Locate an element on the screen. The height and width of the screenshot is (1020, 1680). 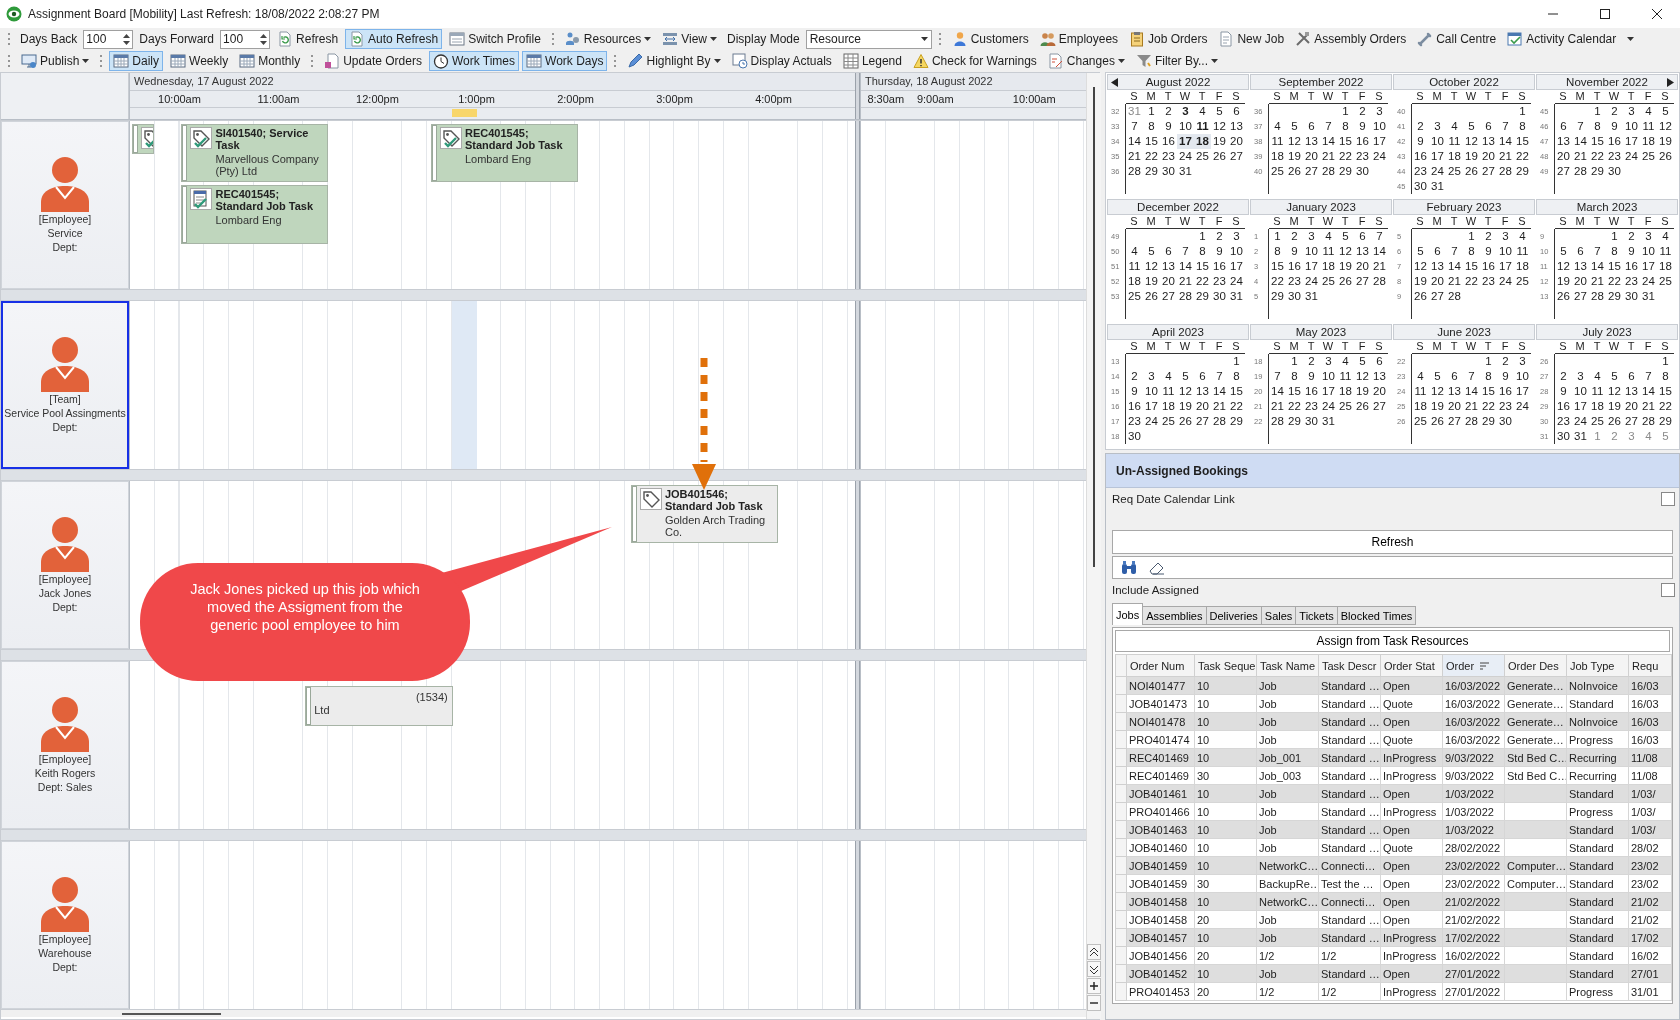
toolbar-button: Switch Profile is located at coordinates (495, 39).